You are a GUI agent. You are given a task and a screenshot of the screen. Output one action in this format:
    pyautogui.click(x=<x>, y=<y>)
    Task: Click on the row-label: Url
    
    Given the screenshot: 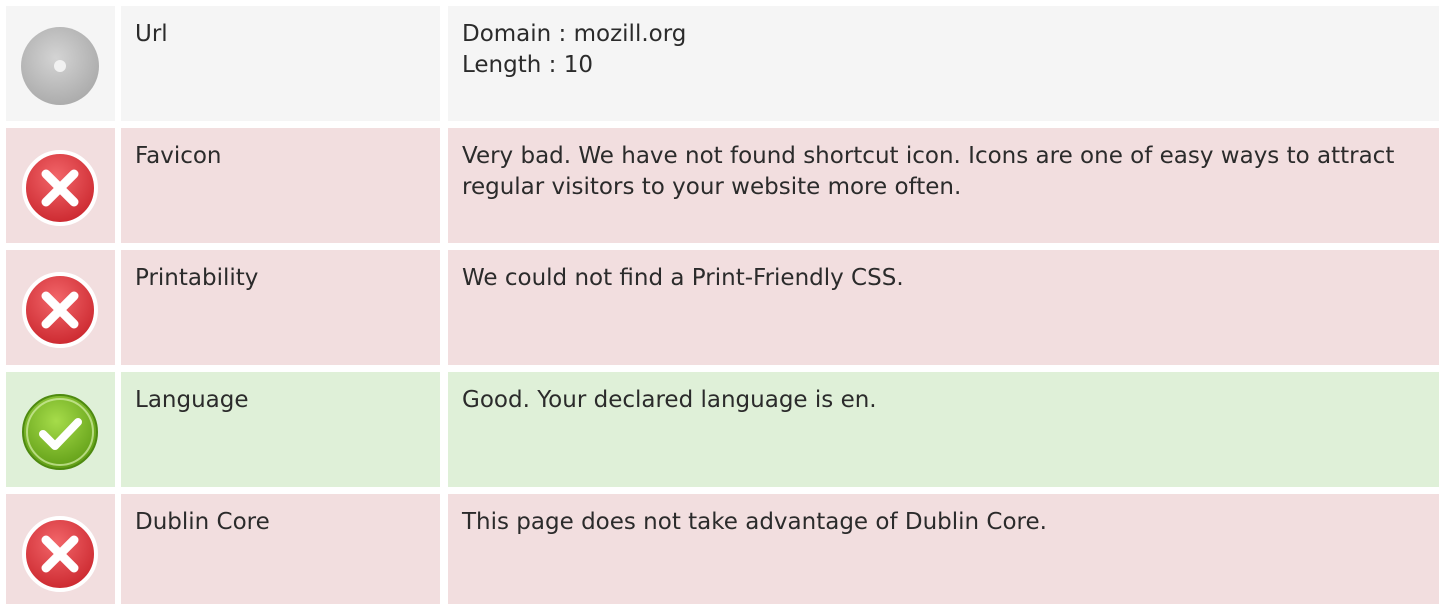 What is the action you would take?
    pyautogui.click(x=280, y=63)
    